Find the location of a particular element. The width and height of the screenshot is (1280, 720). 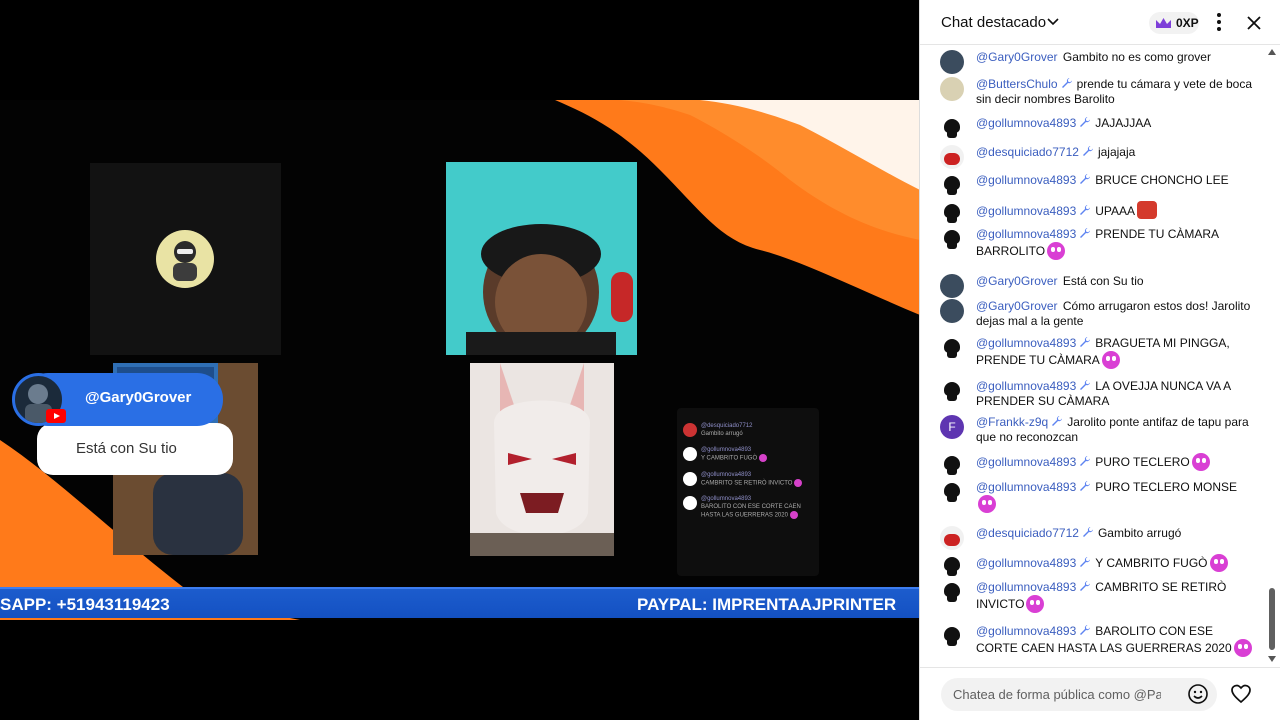

chat-message: @Gary0Grover Gambito no es como grover is located at coordinates (1096, 62).